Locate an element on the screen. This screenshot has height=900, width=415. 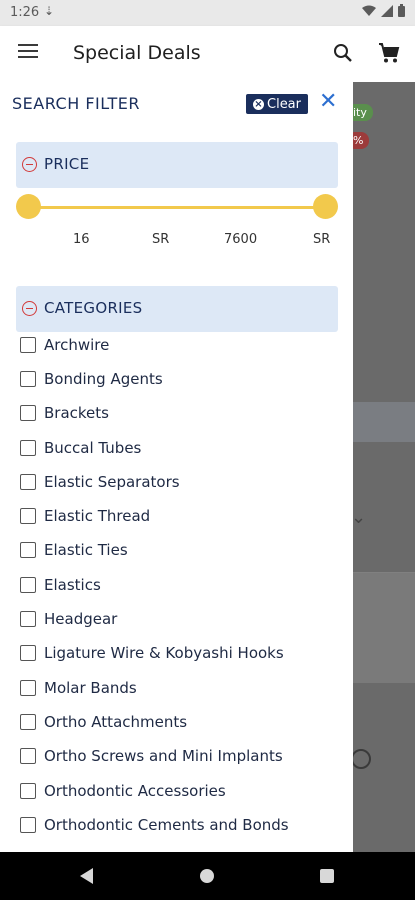
category-label: Buccal Tubes is located at coordinates (93, 448).